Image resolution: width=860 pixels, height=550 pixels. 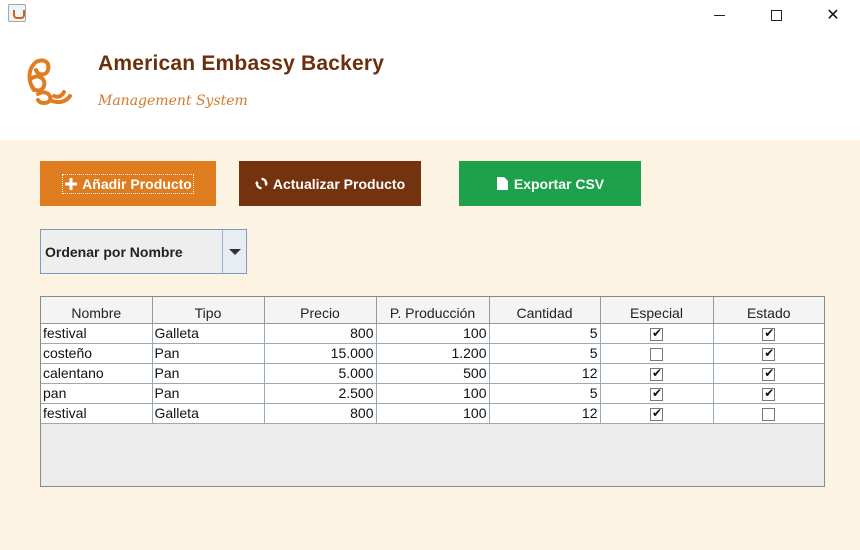 I want to click on chevron-down-icon, so click(x=234, y=251).